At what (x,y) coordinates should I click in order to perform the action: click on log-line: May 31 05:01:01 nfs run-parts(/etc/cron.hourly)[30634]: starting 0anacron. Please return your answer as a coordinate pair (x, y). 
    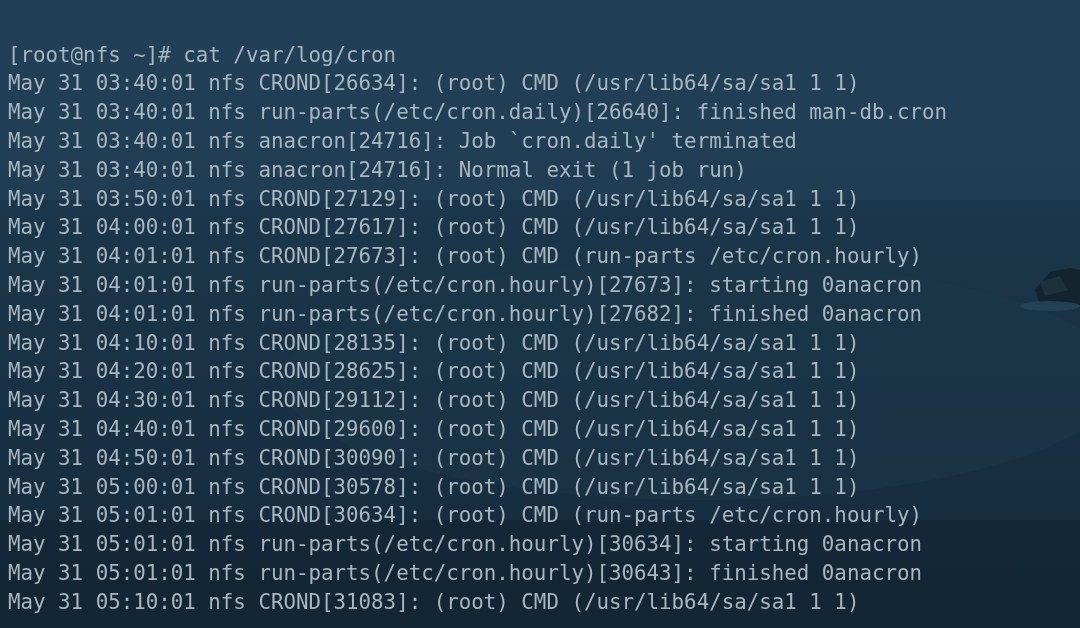
    Looking at the image, I should click on (465, 545).